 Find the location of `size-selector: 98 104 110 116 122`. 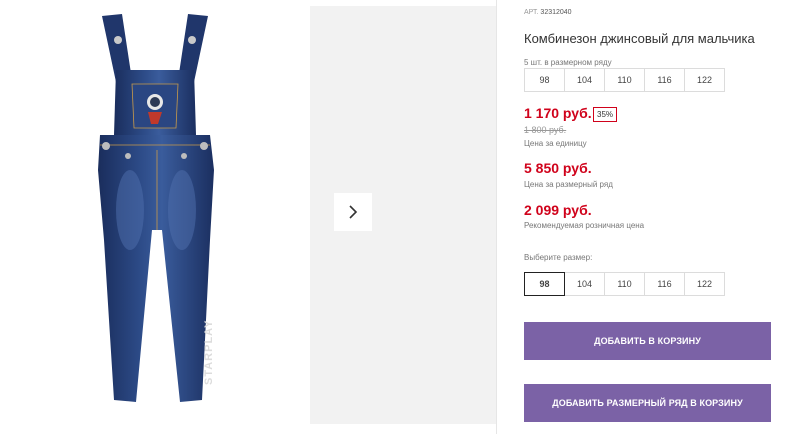

size-selector: 98 104 110 116 122 is located at coordinates (624, 284).